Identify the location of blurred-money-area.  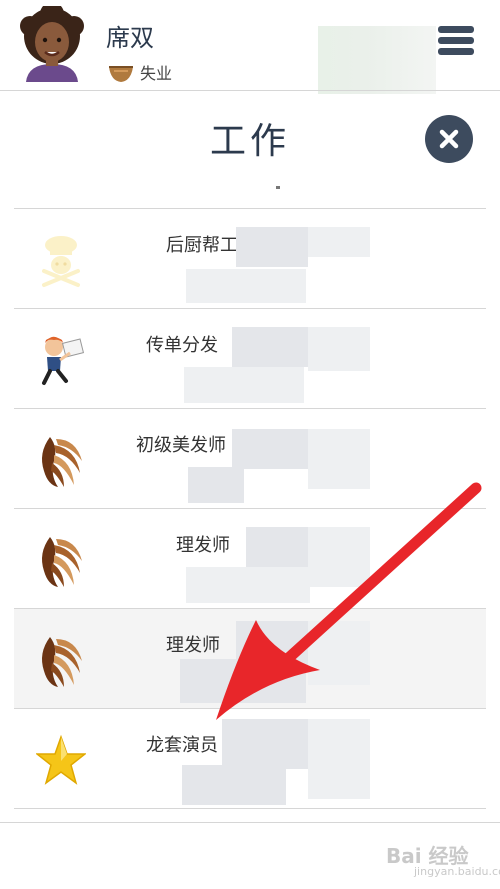
(377, 60).